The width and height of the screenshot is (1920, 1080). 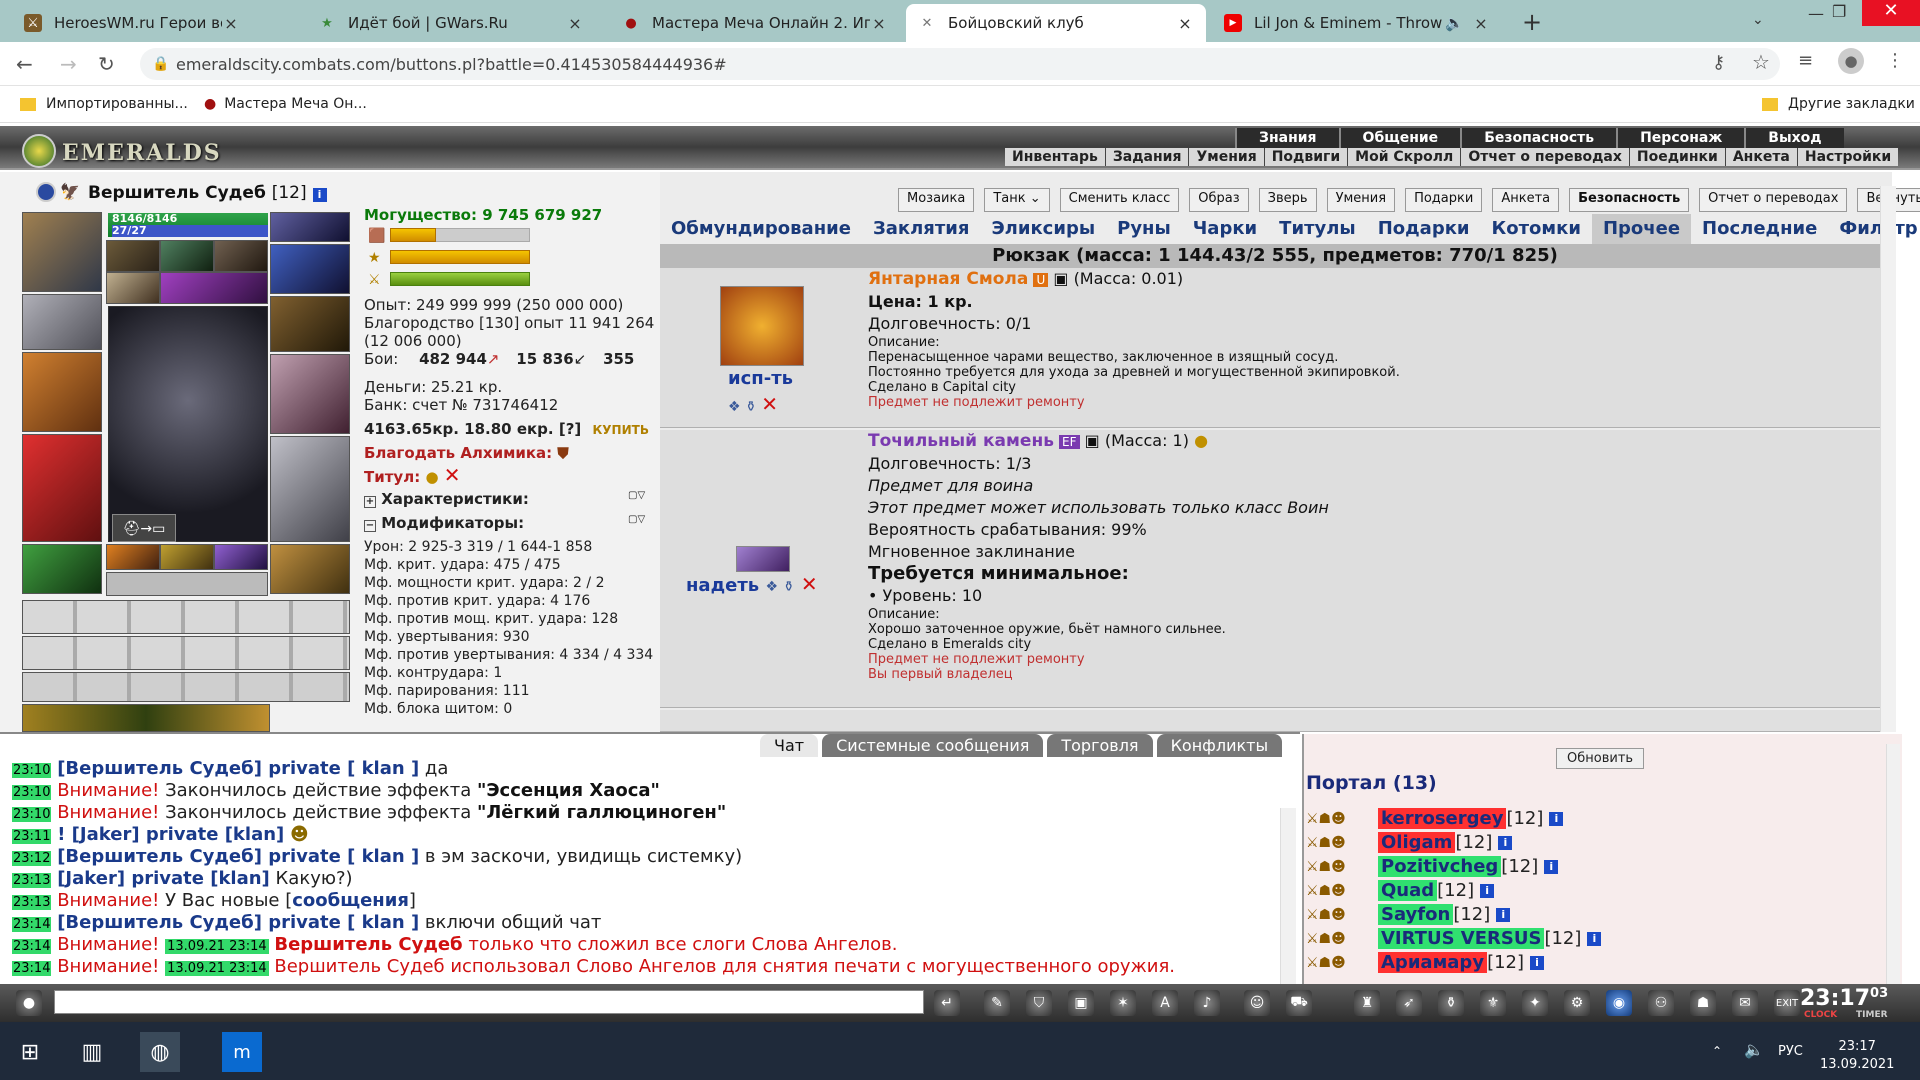 What do you see at coordinates (160, 1052) in the screenshot?
I see `chrome-icon: ◍` at bounding box center [160, 1052].